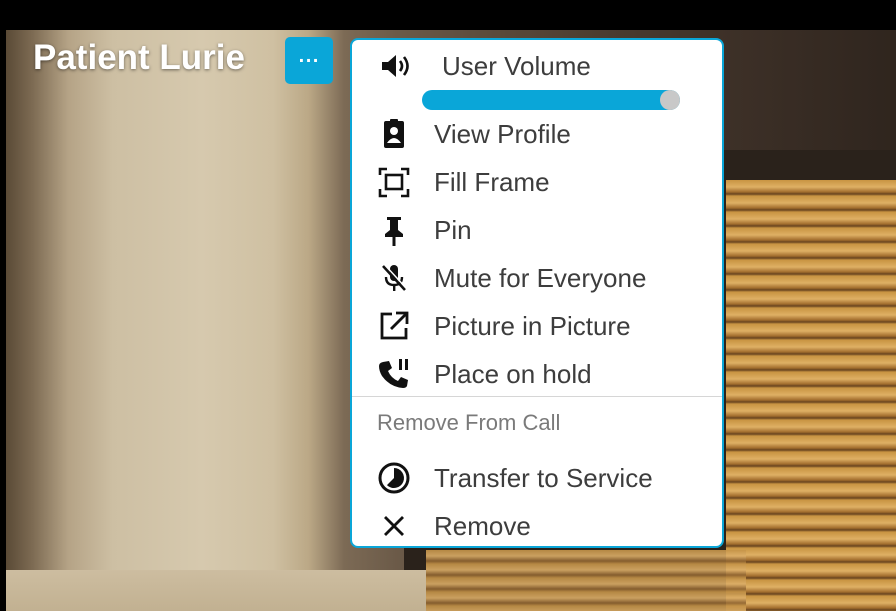  What do you see at coordinates (482, 525) in the screenshot?
I see `menu-item-label: Remove` at bounding box center [482, 525].